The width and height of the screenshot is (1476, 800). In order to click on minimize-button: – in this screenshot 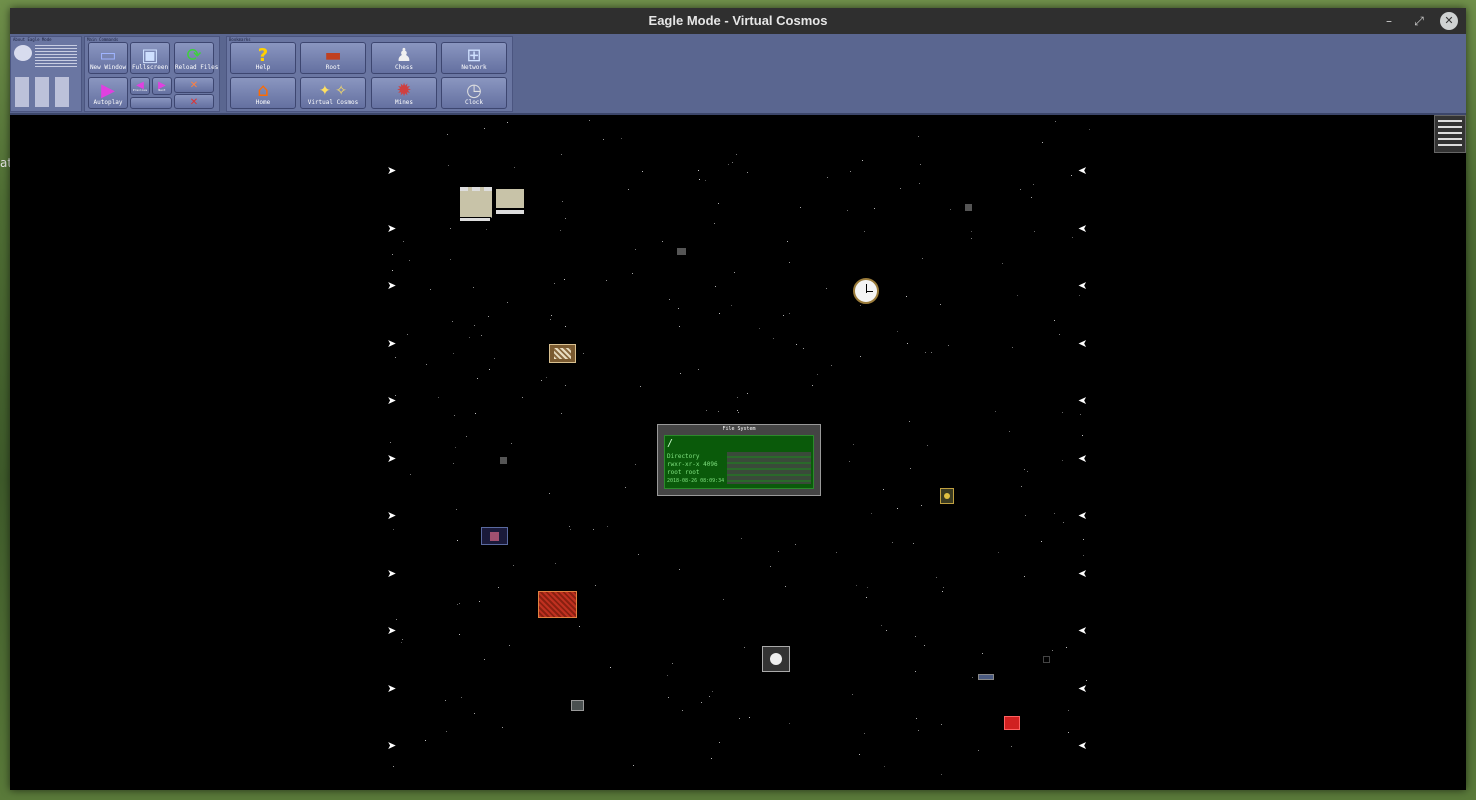, I will do `click(1389, 21)`.